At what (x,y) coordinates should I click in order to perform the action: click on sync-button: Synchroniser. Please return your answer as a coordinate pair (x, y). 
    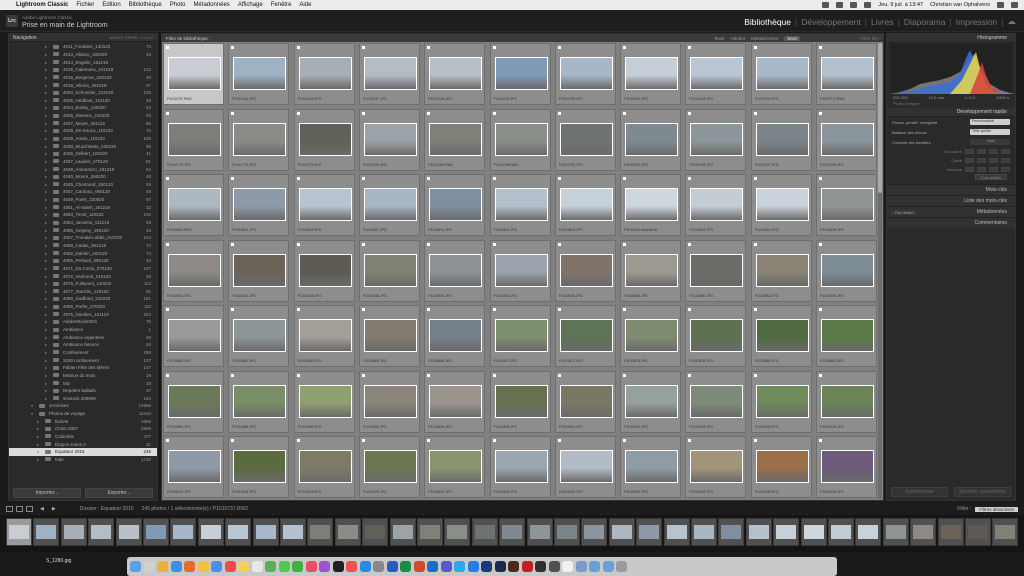
    Looking at the image, I should click on (919, 492).